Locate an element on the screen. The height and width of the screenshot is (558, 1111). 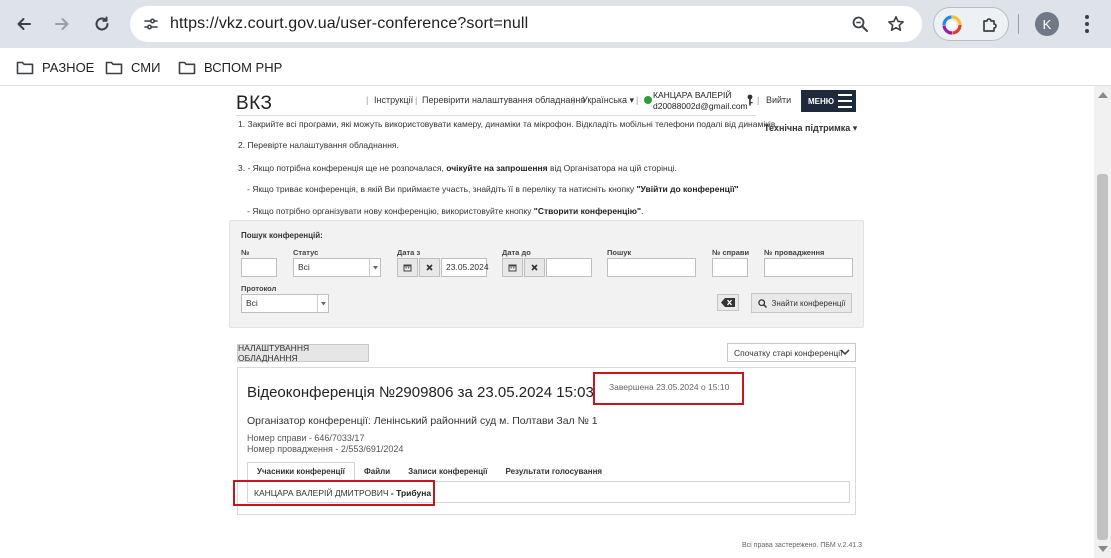
date-from-input: 23.05.2024 is located at coordinates (465, 267).